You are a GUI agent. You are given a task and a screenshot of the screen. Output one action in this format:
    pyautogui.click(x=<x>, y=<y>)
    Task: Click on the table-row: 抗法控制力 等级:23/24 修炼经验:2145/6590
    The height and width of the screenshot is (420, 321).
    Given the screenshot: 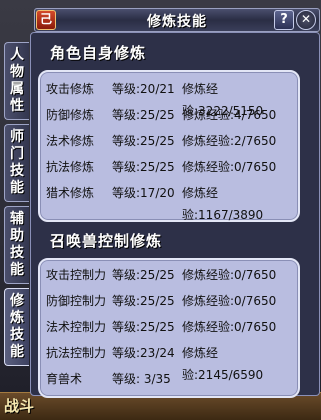 What is the action you would take?
    pyautogui.click(x=169, y=362)
    